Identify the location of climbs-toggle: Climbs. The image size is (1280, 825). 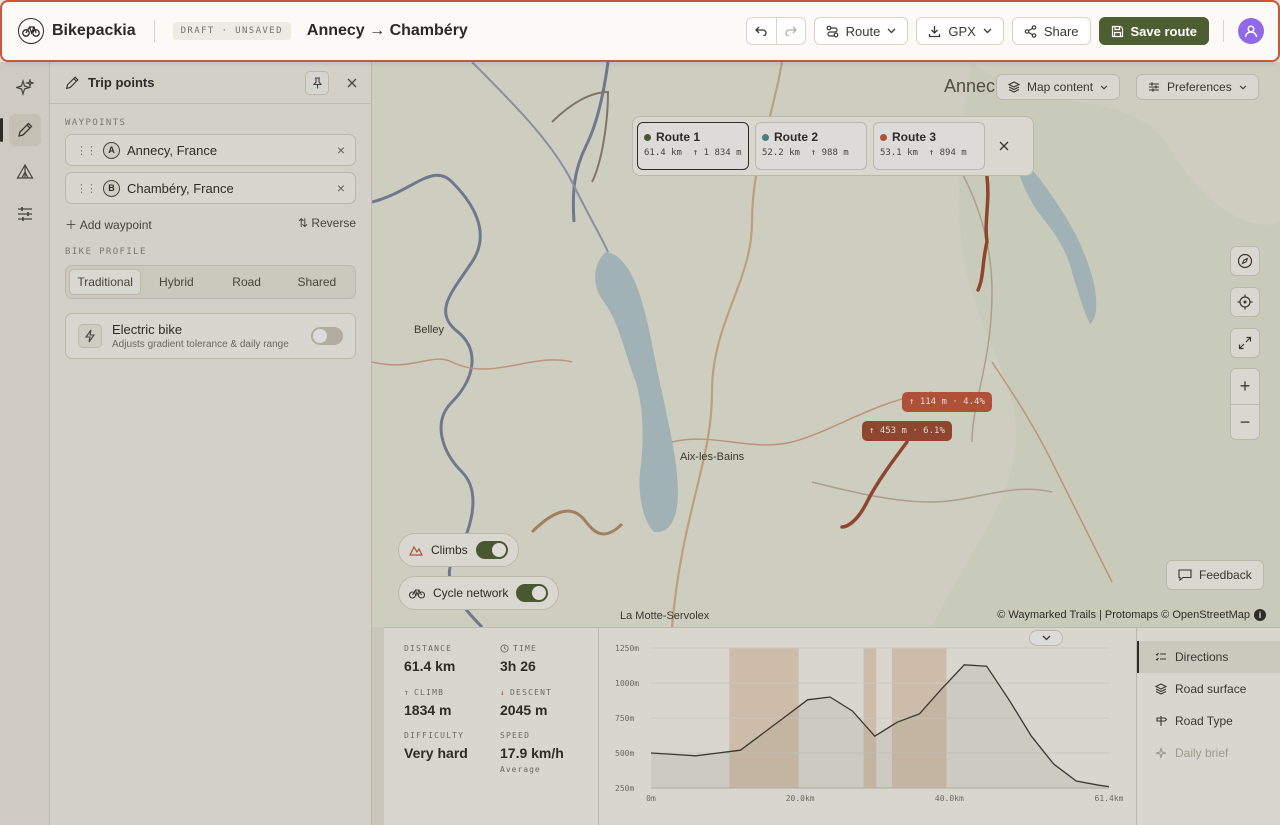
(458, 550).